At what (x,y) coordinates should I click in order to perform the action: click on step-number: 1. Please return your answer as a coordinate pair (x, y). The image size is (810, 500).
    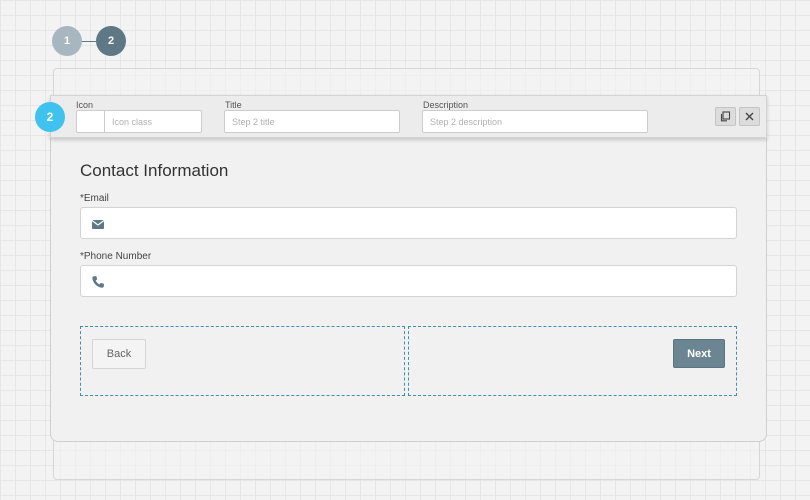
    Looking at the image, I should click on (67, 41).